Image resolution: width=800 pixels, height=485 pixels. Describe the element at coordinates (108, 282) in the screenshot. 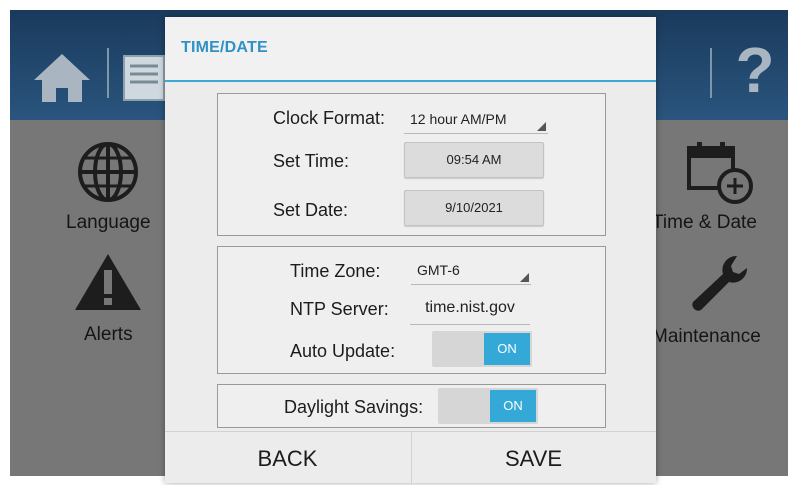

I see `warning-icon` at that location.